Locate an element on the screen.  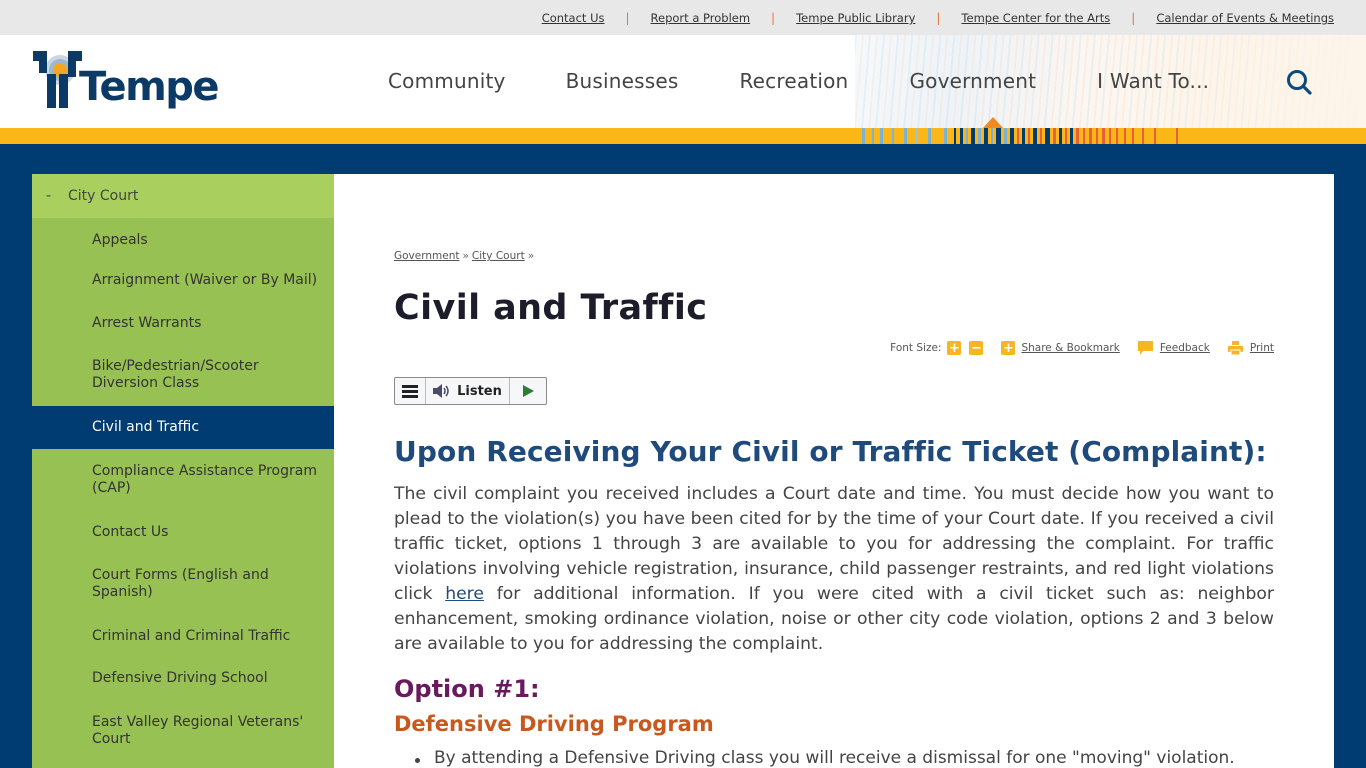
program-heading: Defensive Driving Program is located at coordinates (554, 724).